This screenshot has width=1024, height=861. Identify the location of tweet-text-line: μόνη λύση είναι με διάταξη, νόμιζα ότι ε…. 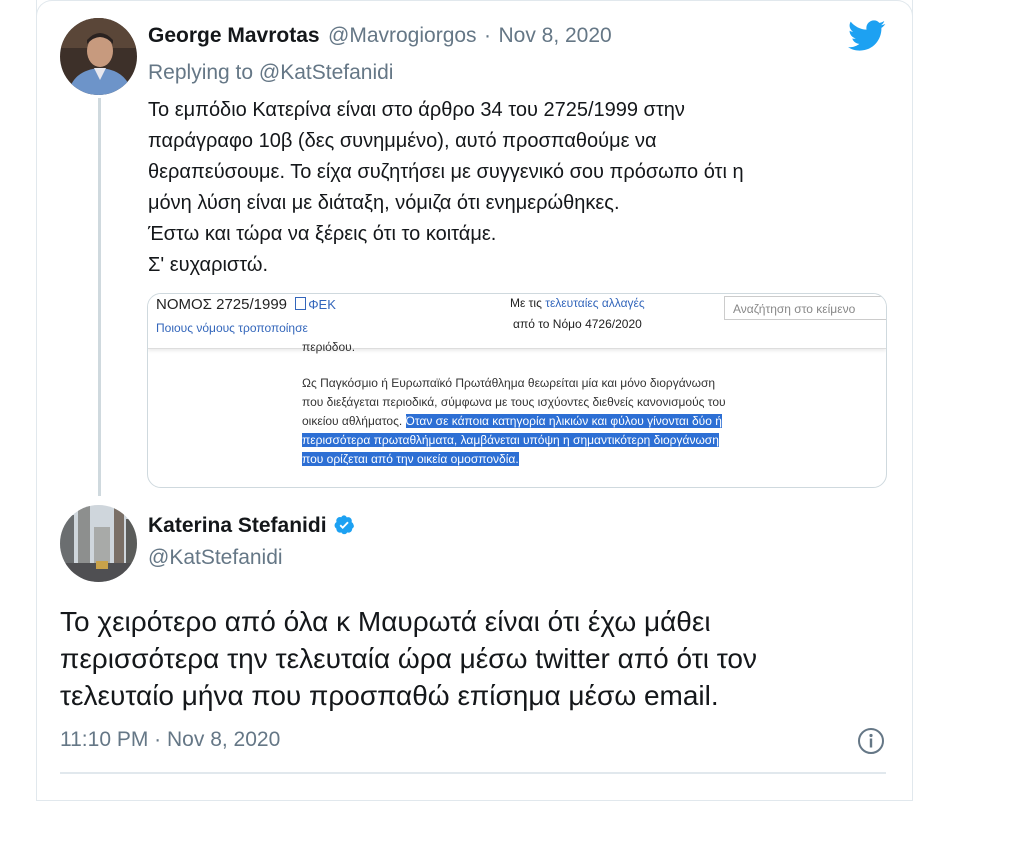
(384, 203).